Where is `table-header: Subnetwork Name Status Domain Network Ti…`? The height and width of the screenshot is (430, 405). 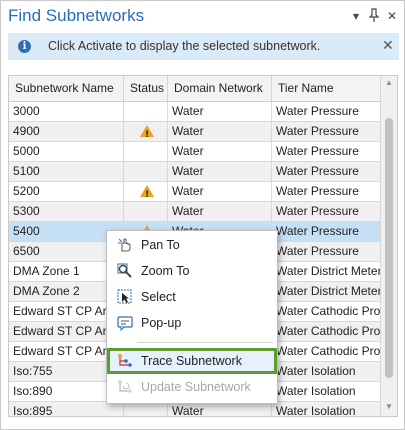 table-header: Subnetwork Name Status Domain Network Ti… is located at coordinates (195, 89).